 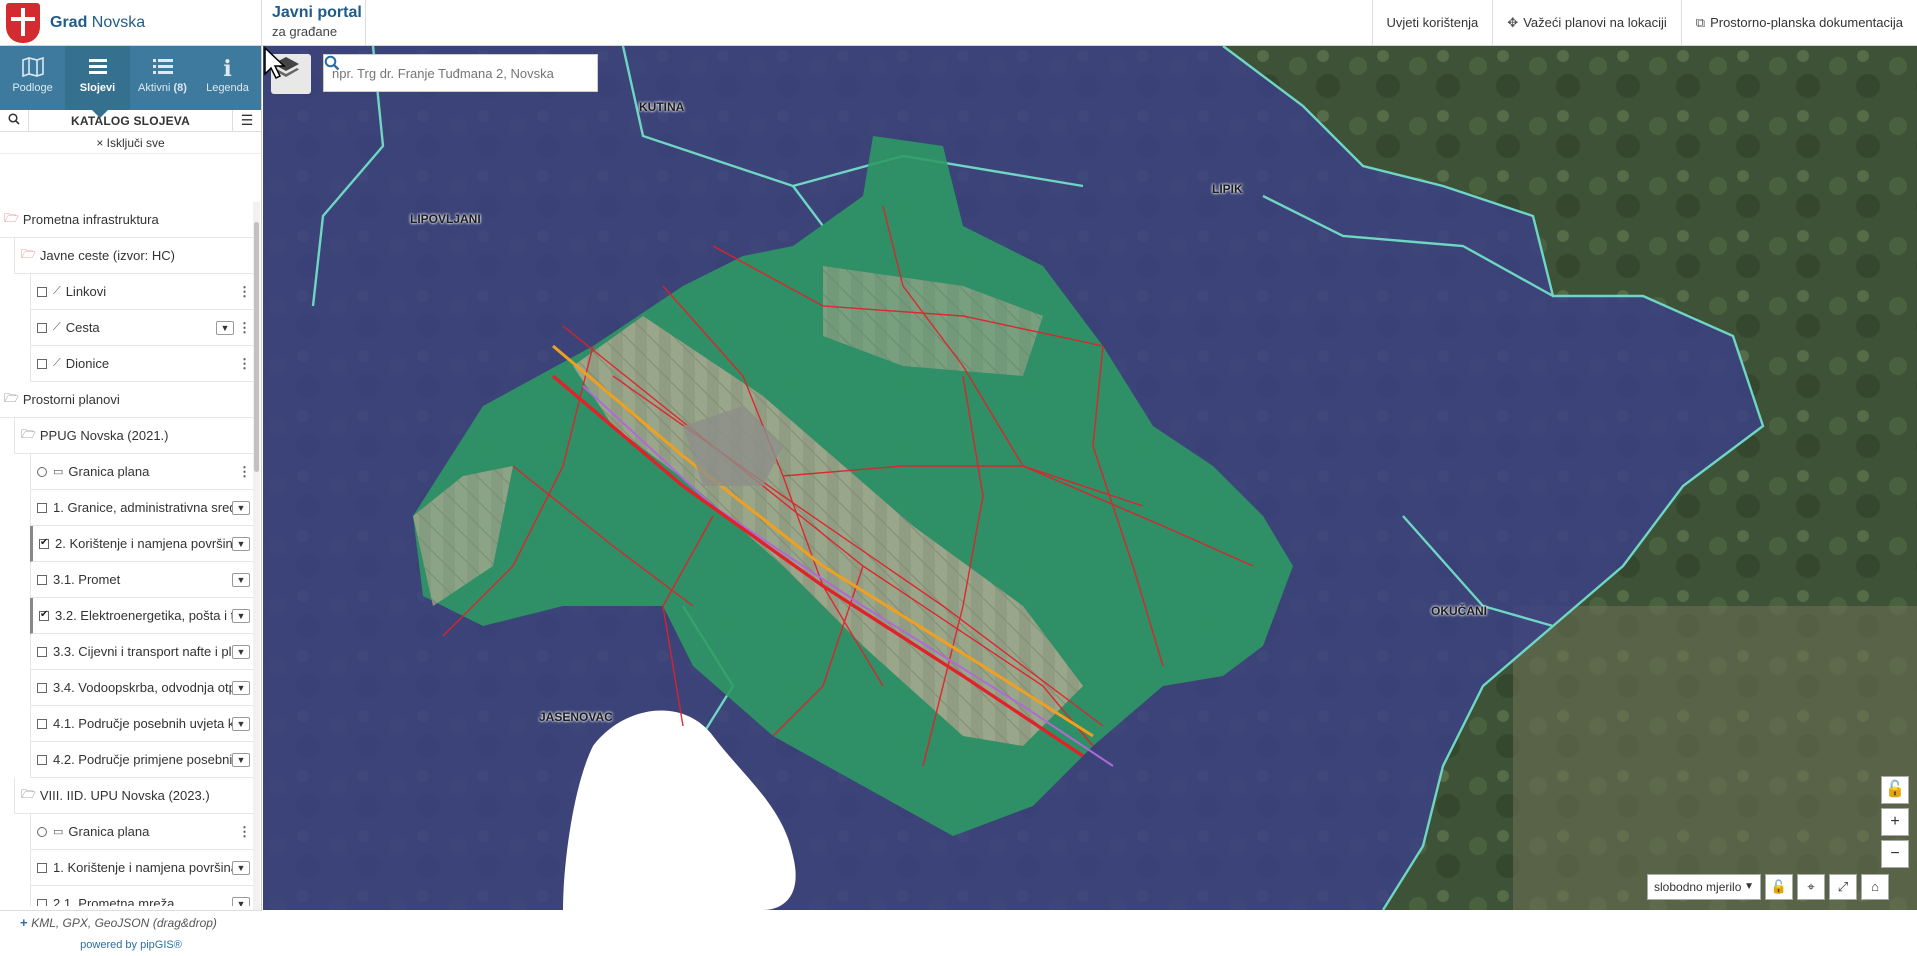 I want to click on tree-layer-posebne-mjere: 4.2. Područje primjene posebnih mjera▼, so click(x=142, y=760).